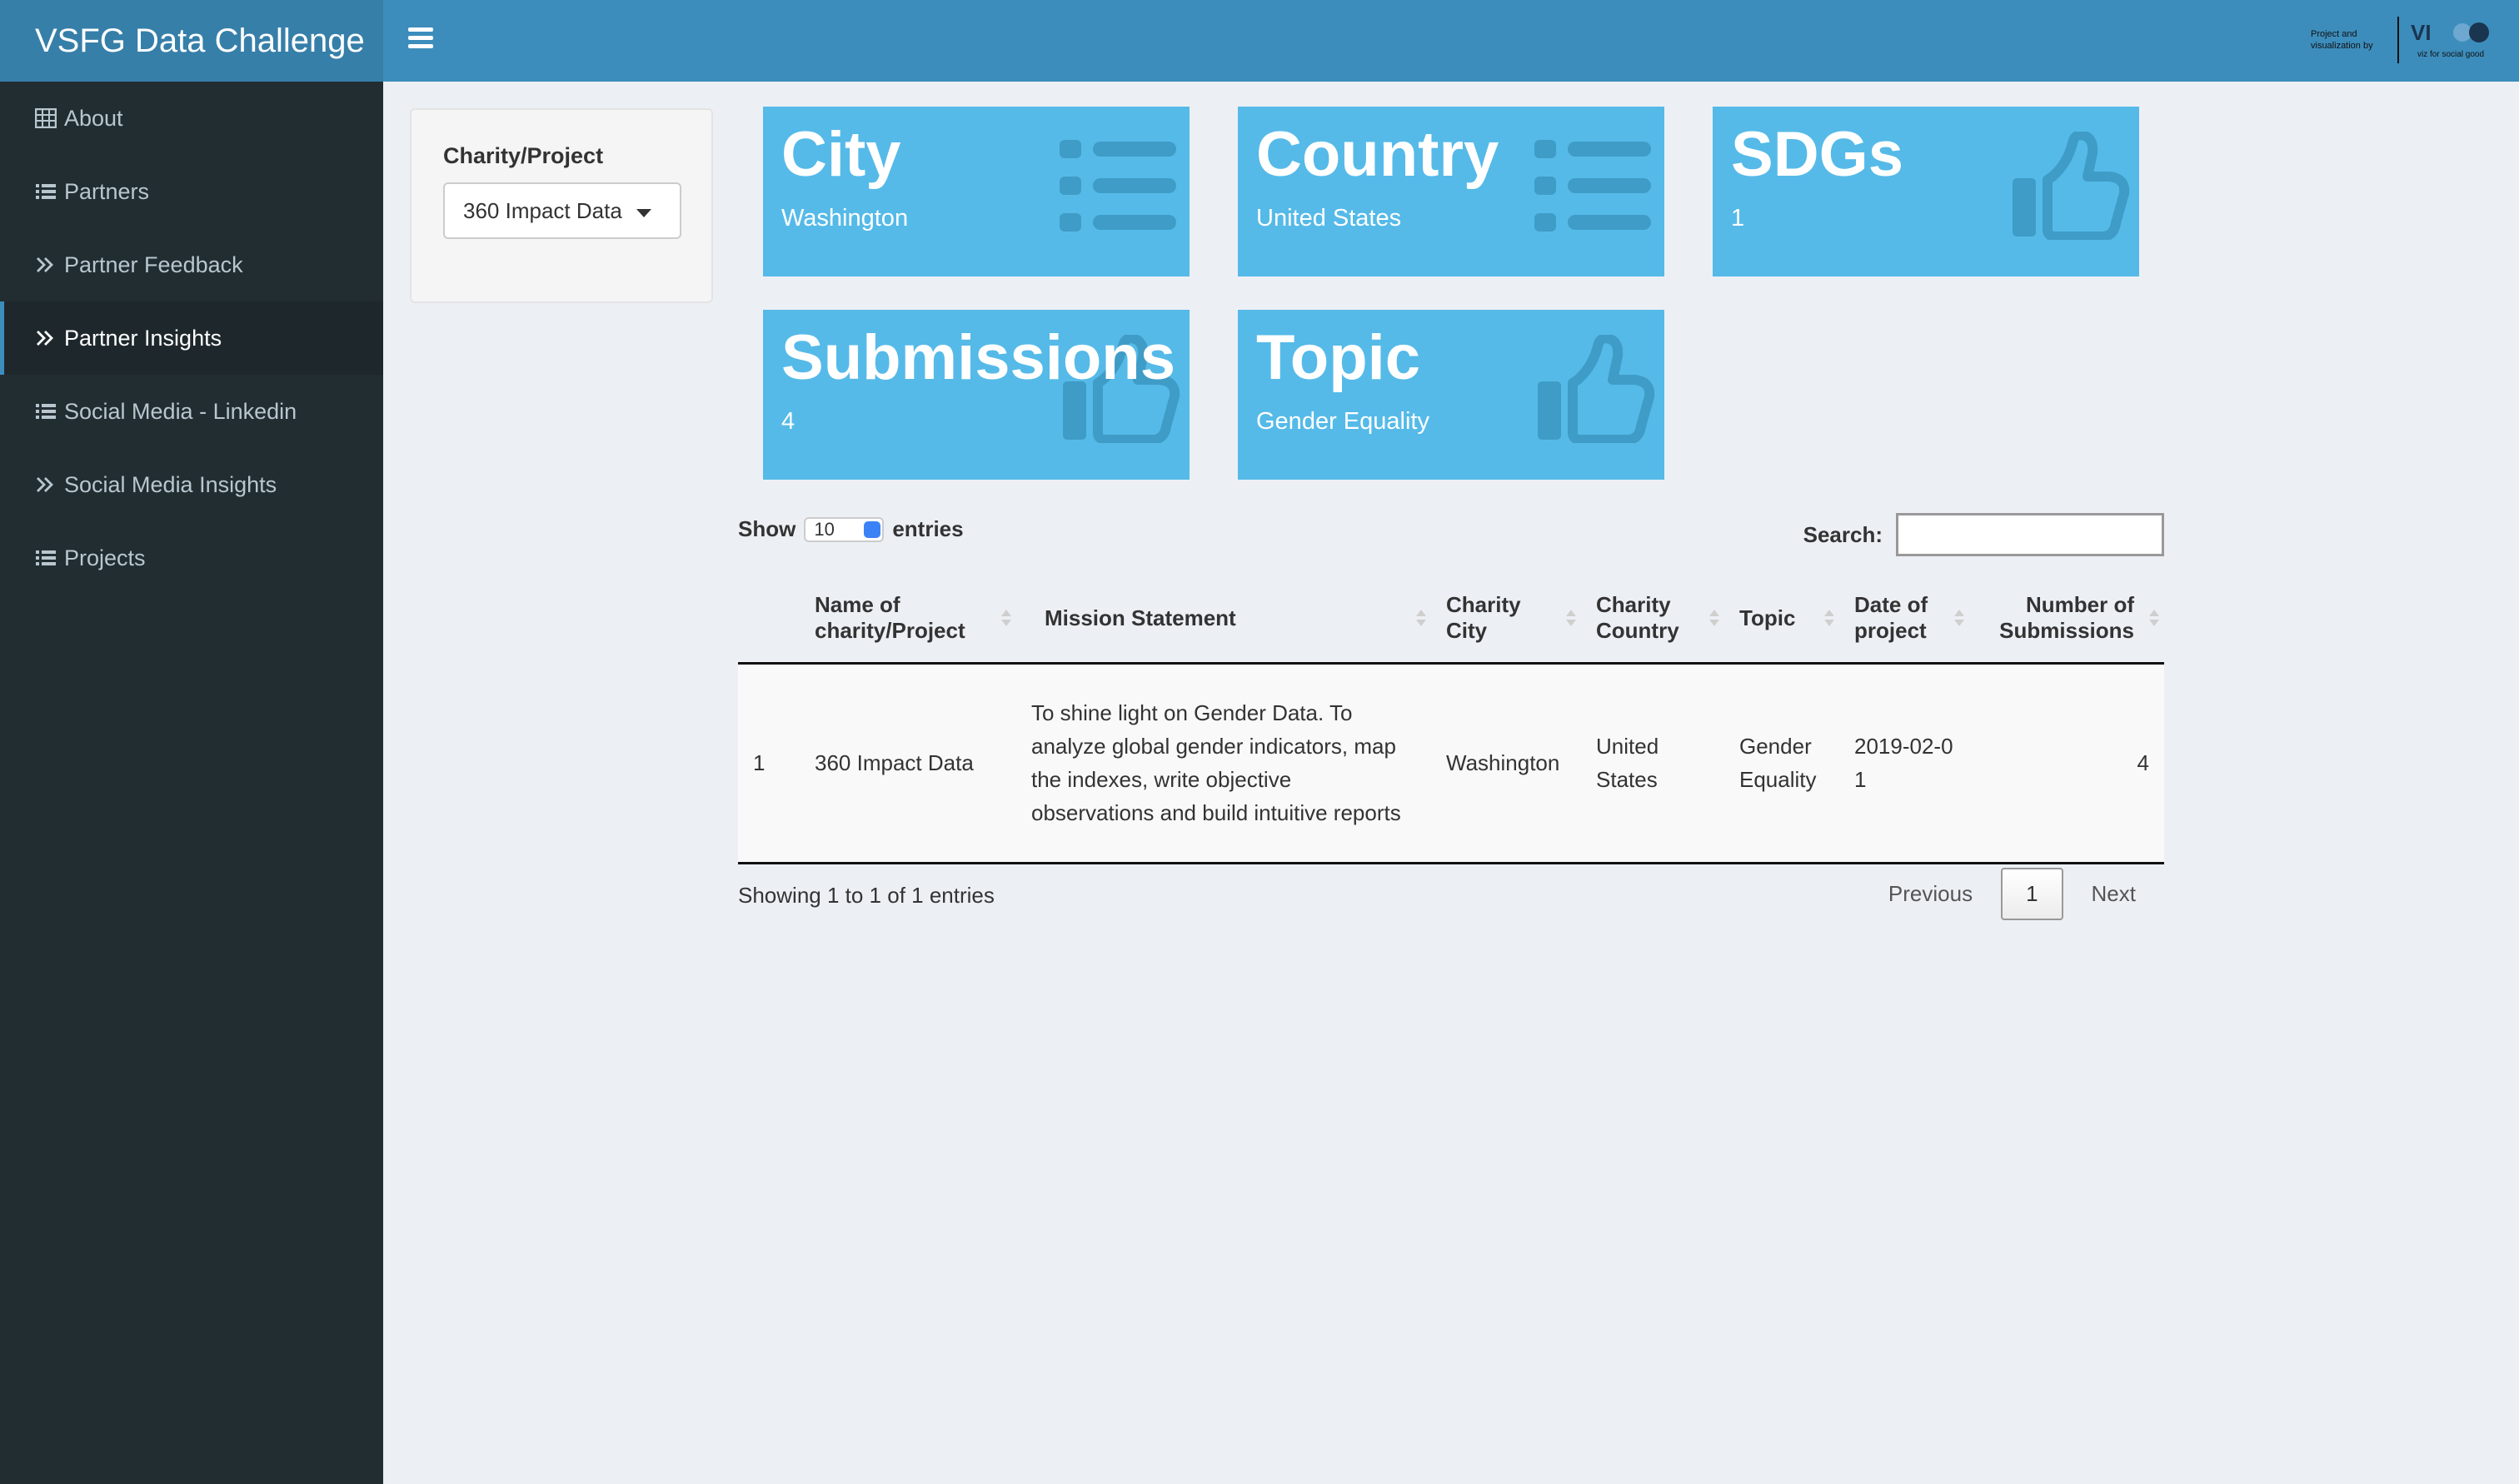 Image resolution: width=2519 pixels, height=1484 pixels. Describe the element at coordinates (2066, 763) in the screenshot. I see `cell-submissions: 4` at that location.